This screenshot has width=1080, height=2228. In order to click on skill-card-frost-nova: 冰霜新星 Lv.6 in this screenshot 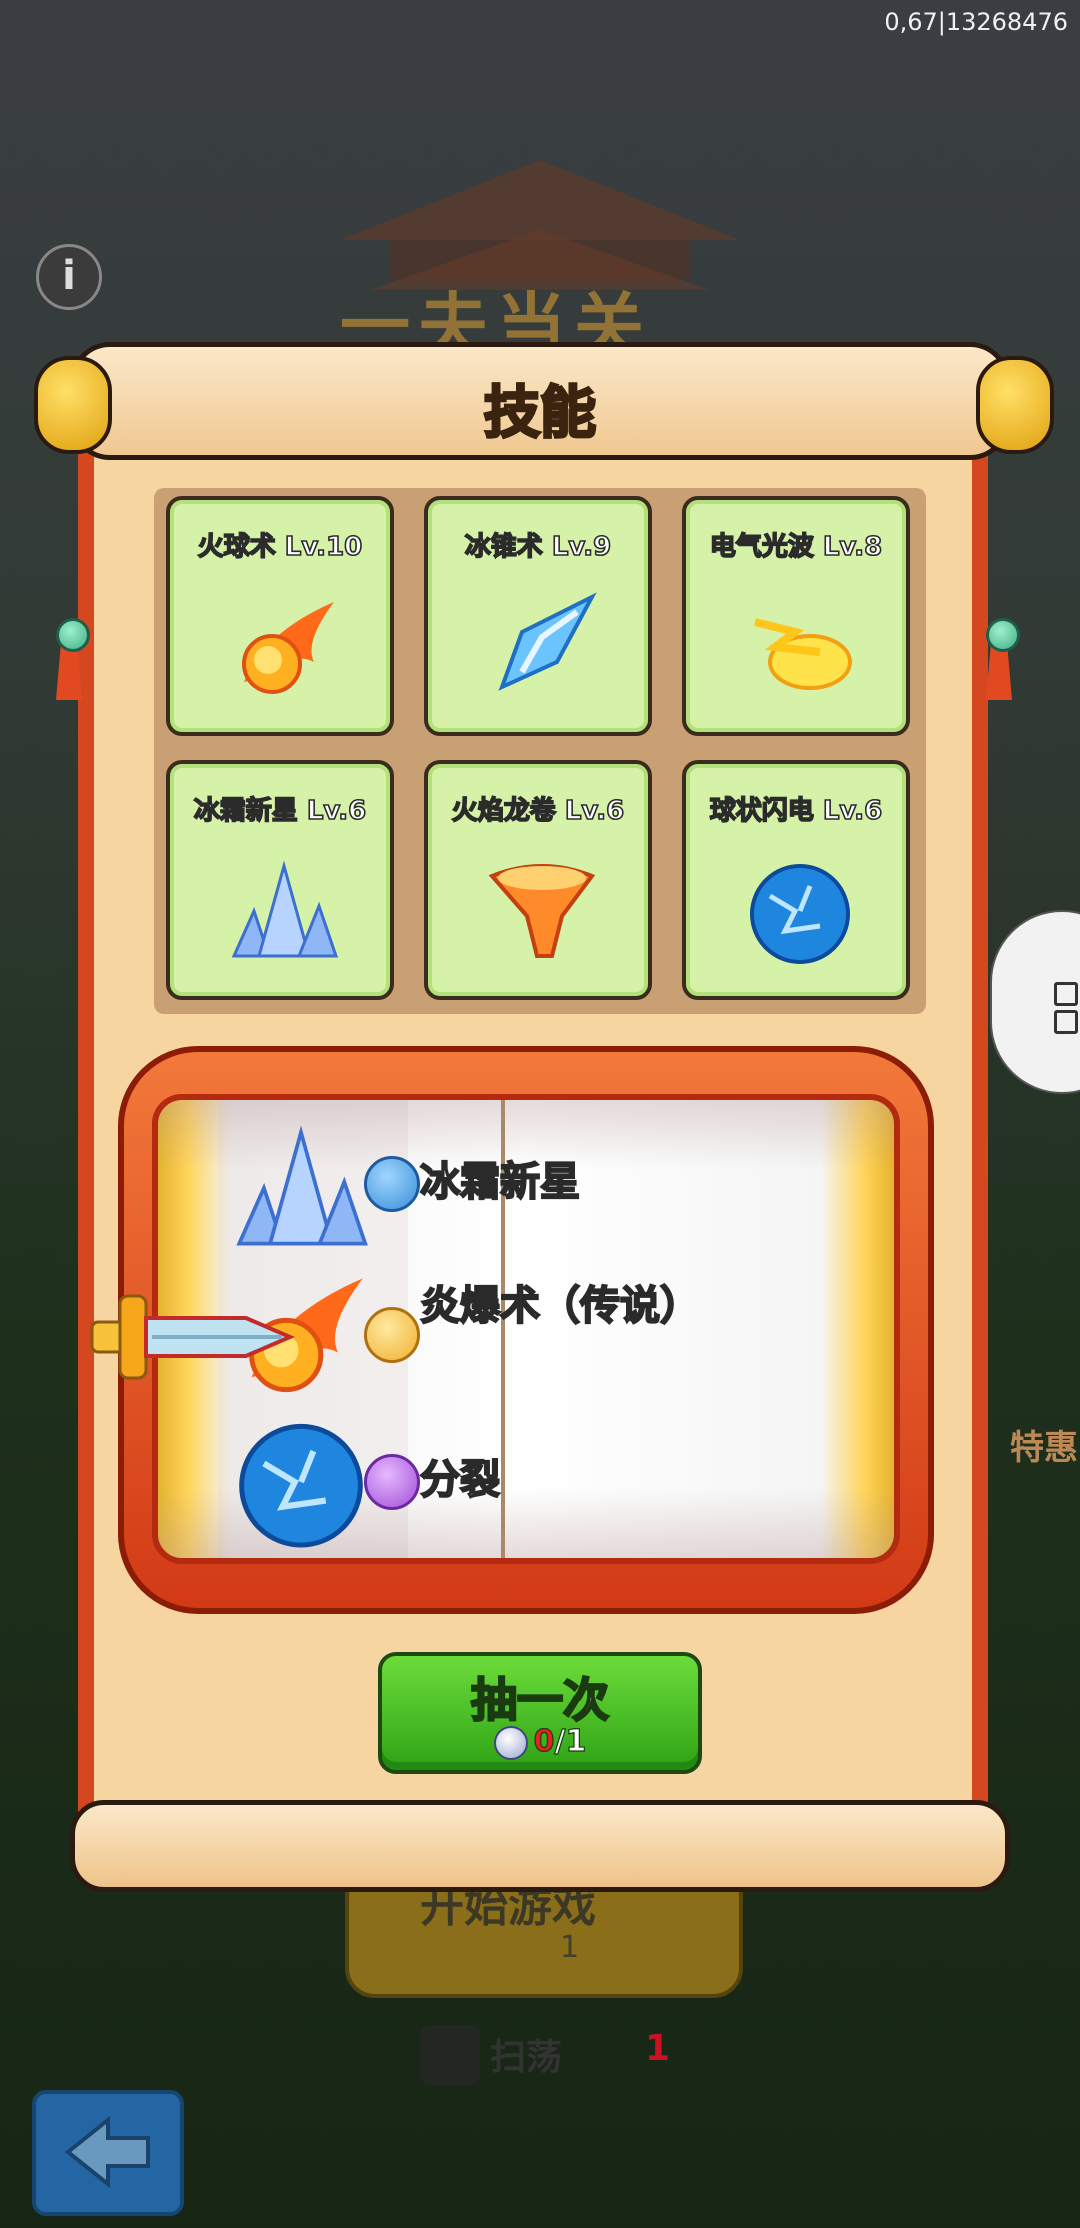, I will do `click(280, 880)`.